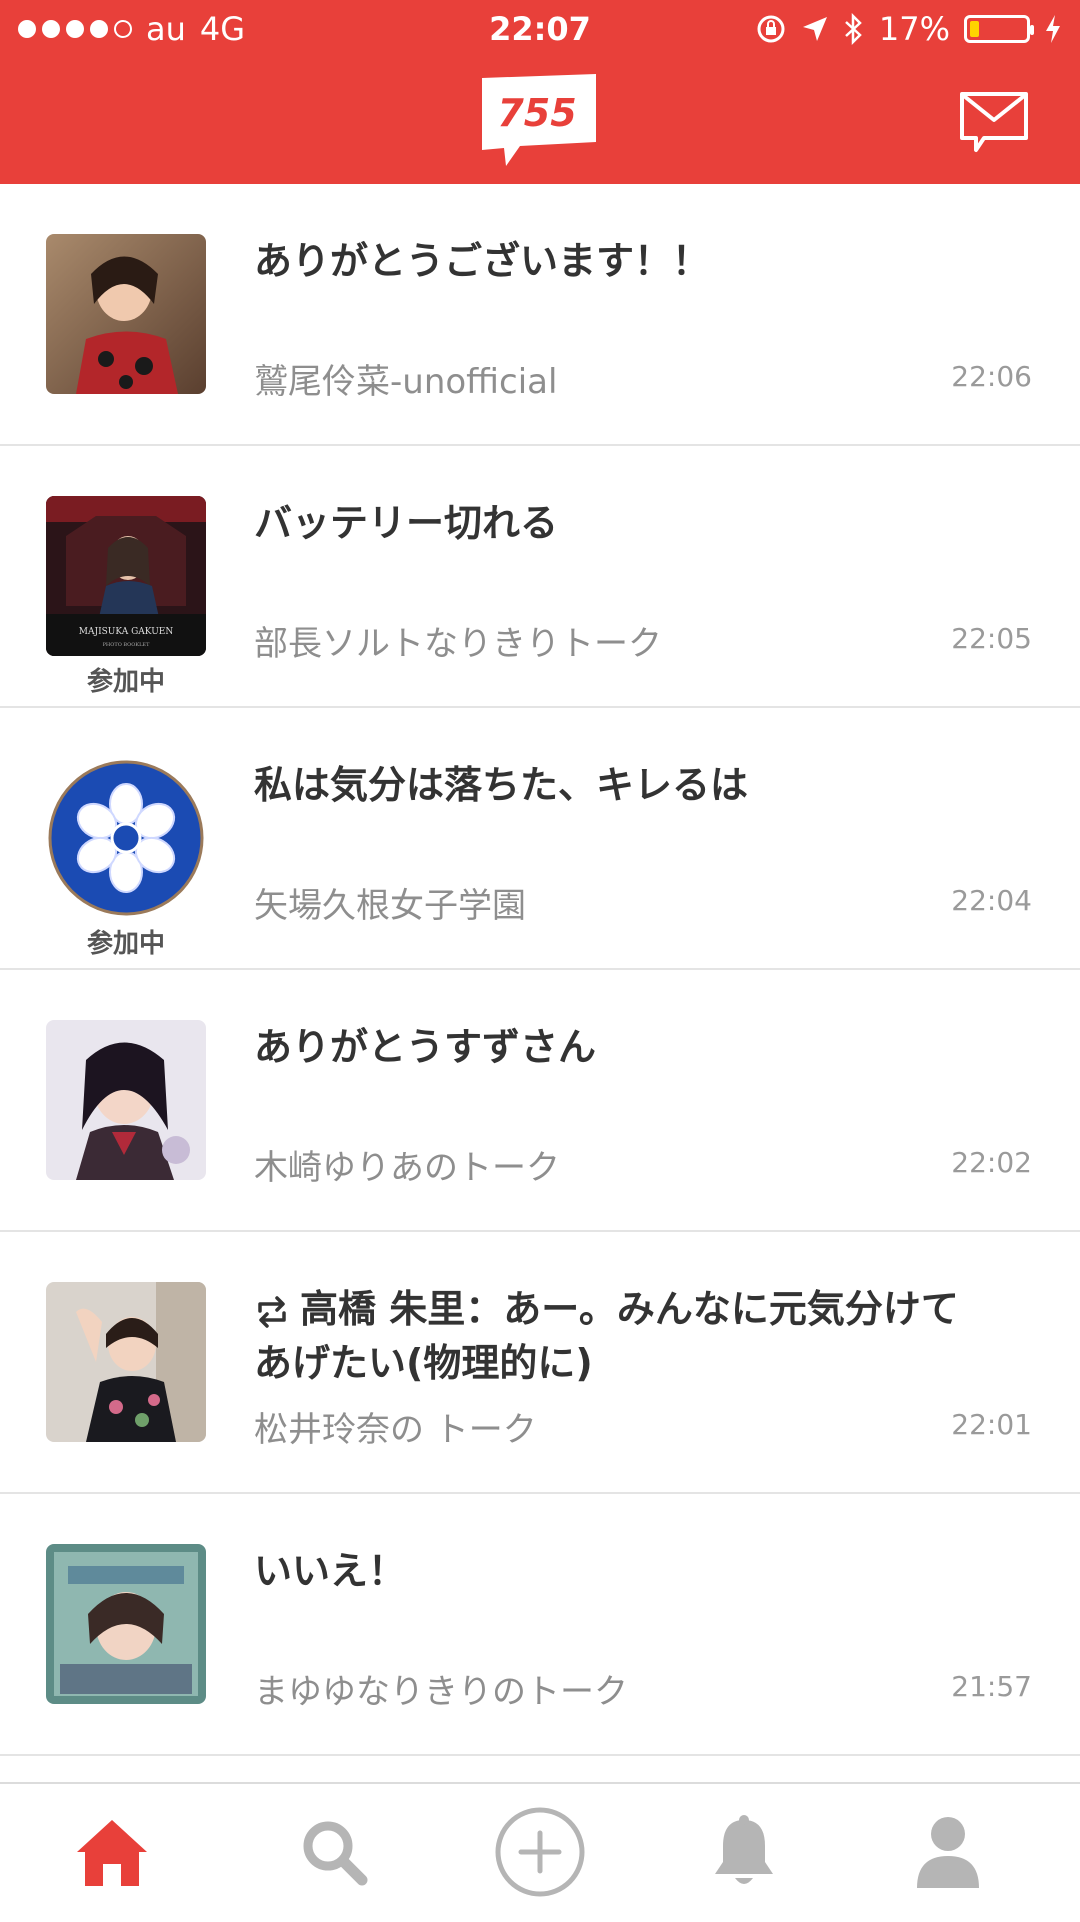  I want to click on talk-name: 松井玲奈の トーク, so click(395, 1430).